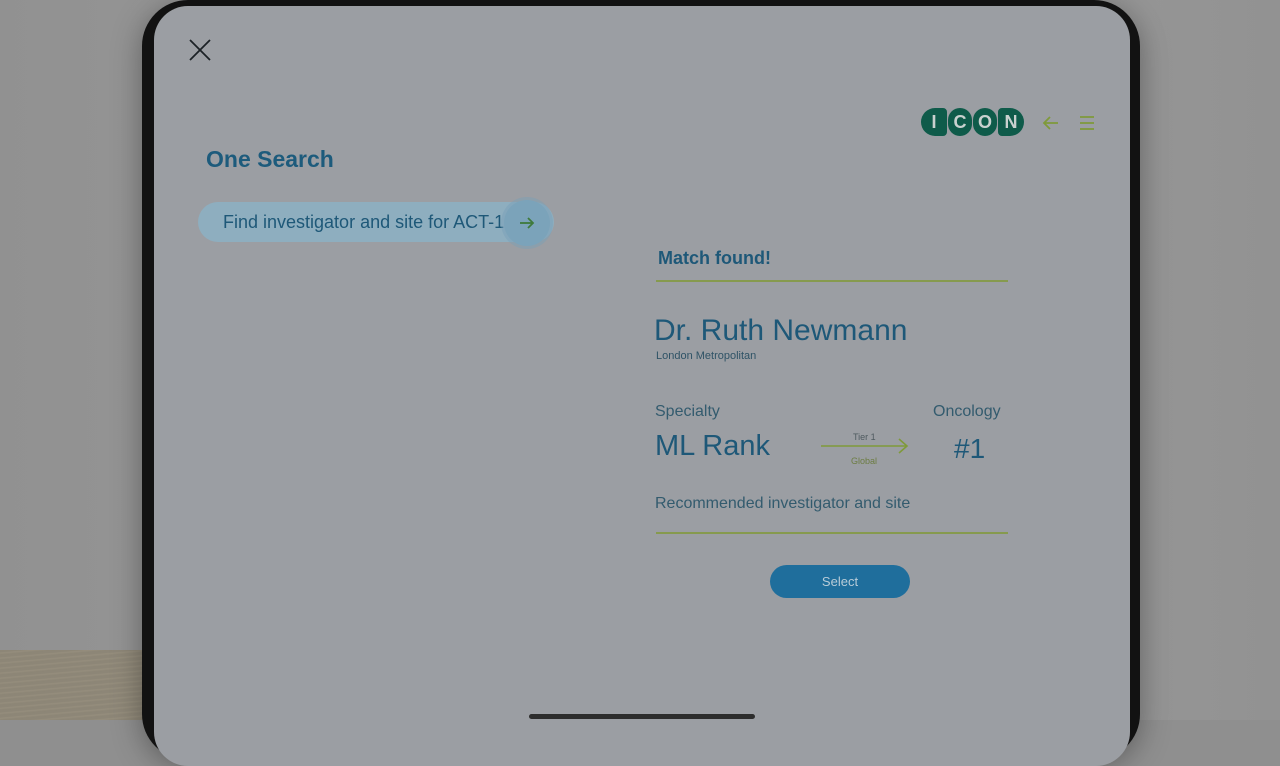 Image resolution: width=1280 pixels, height=766 pixels. I want to click on arrow-left-icon, so click(1051, 123).